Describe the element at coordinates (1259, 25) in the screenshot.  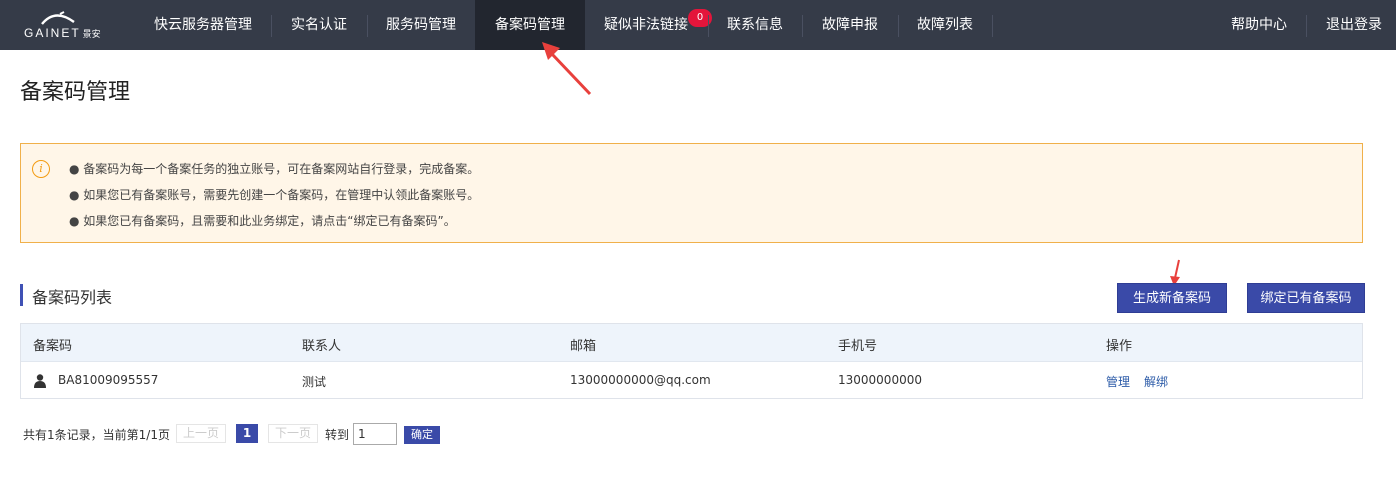
I see `nav-help-center: 帮助中心` at that location.